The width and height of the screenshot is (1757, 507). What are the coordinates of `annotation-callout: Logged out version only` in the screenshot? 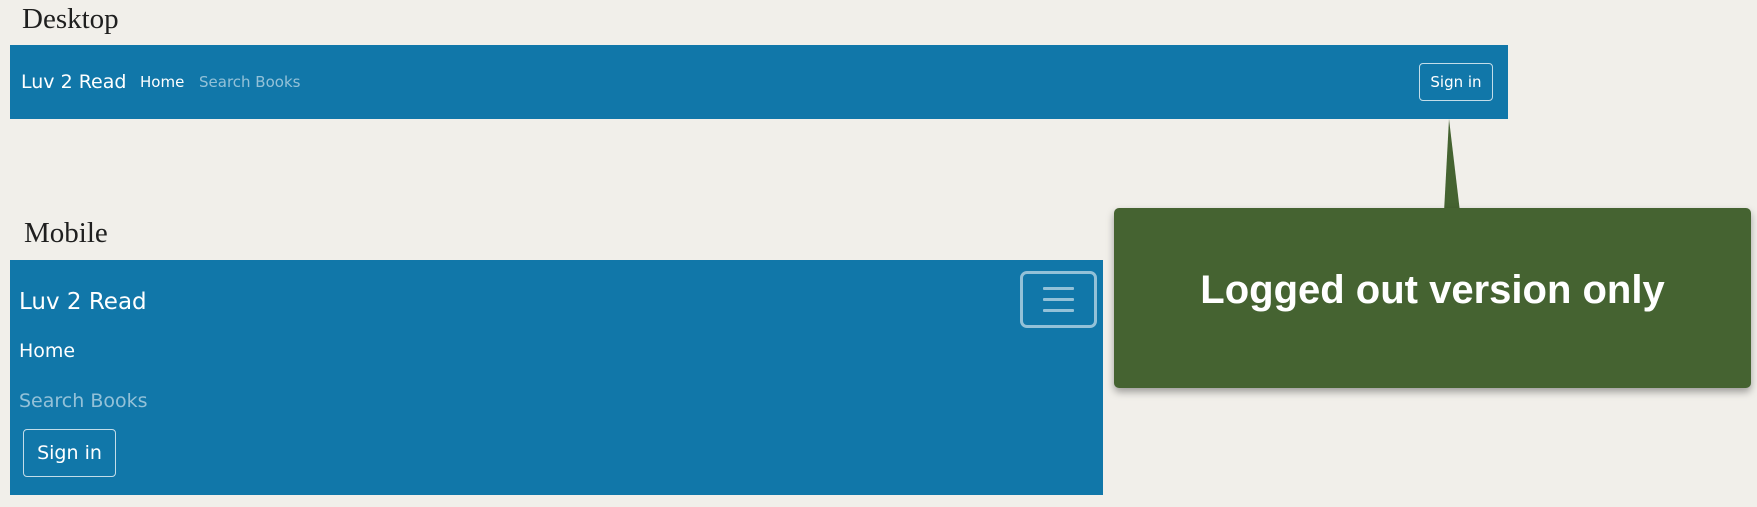 It's located at (1432, 298).